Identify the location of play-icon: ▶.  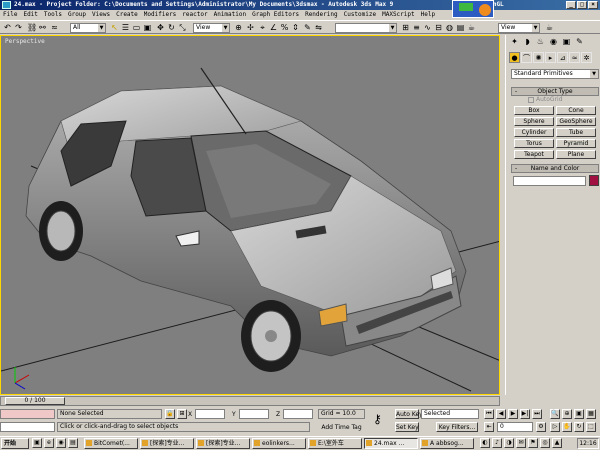
(513, 414).